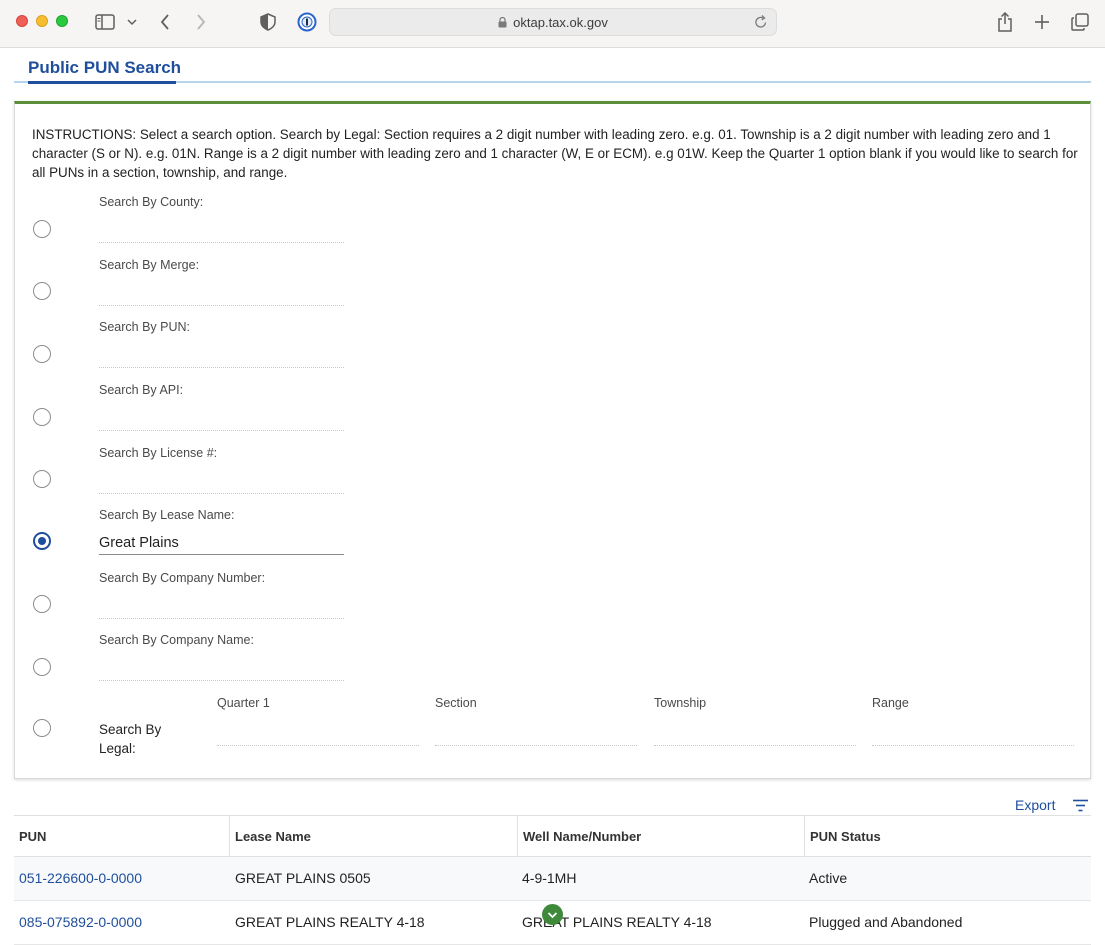 Image resolution: width=1105 pixels, height=945 pixels. What do you see at coordinates (1042, 22) in the screenshot?
I see `new-tab-icon` at bounding box center [1042, 22].